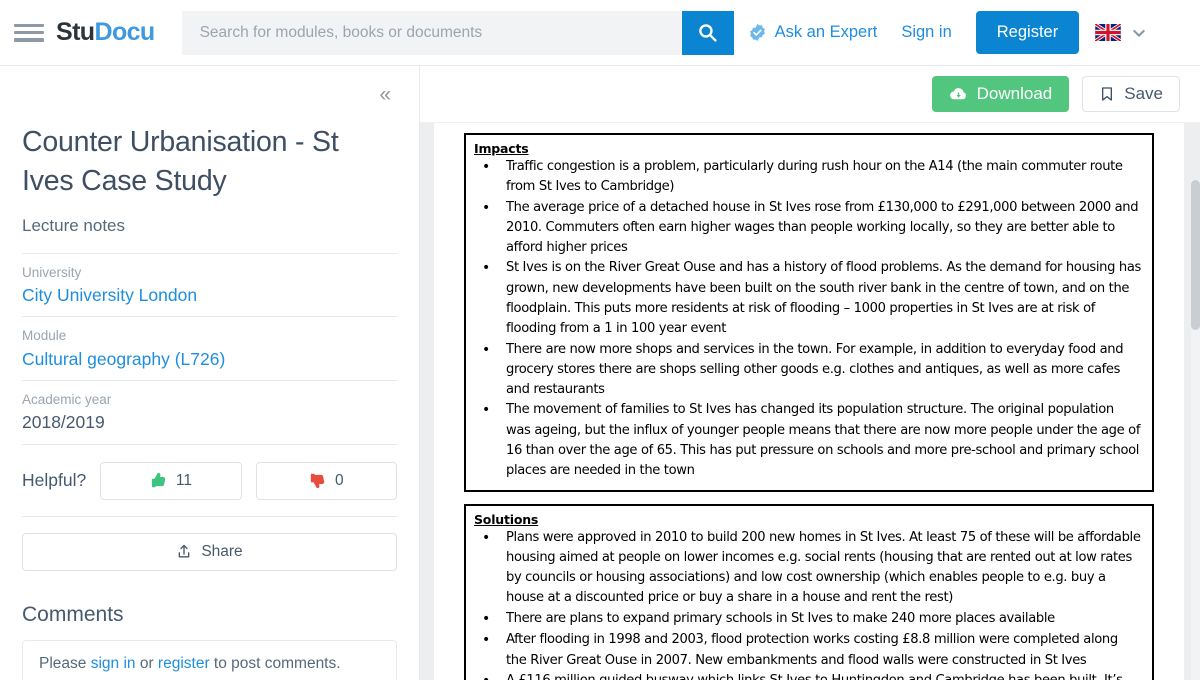 The width and height of the screenshot is (1200, 680). I want to click on meta-row-university: University City University London, so click(209, 284).